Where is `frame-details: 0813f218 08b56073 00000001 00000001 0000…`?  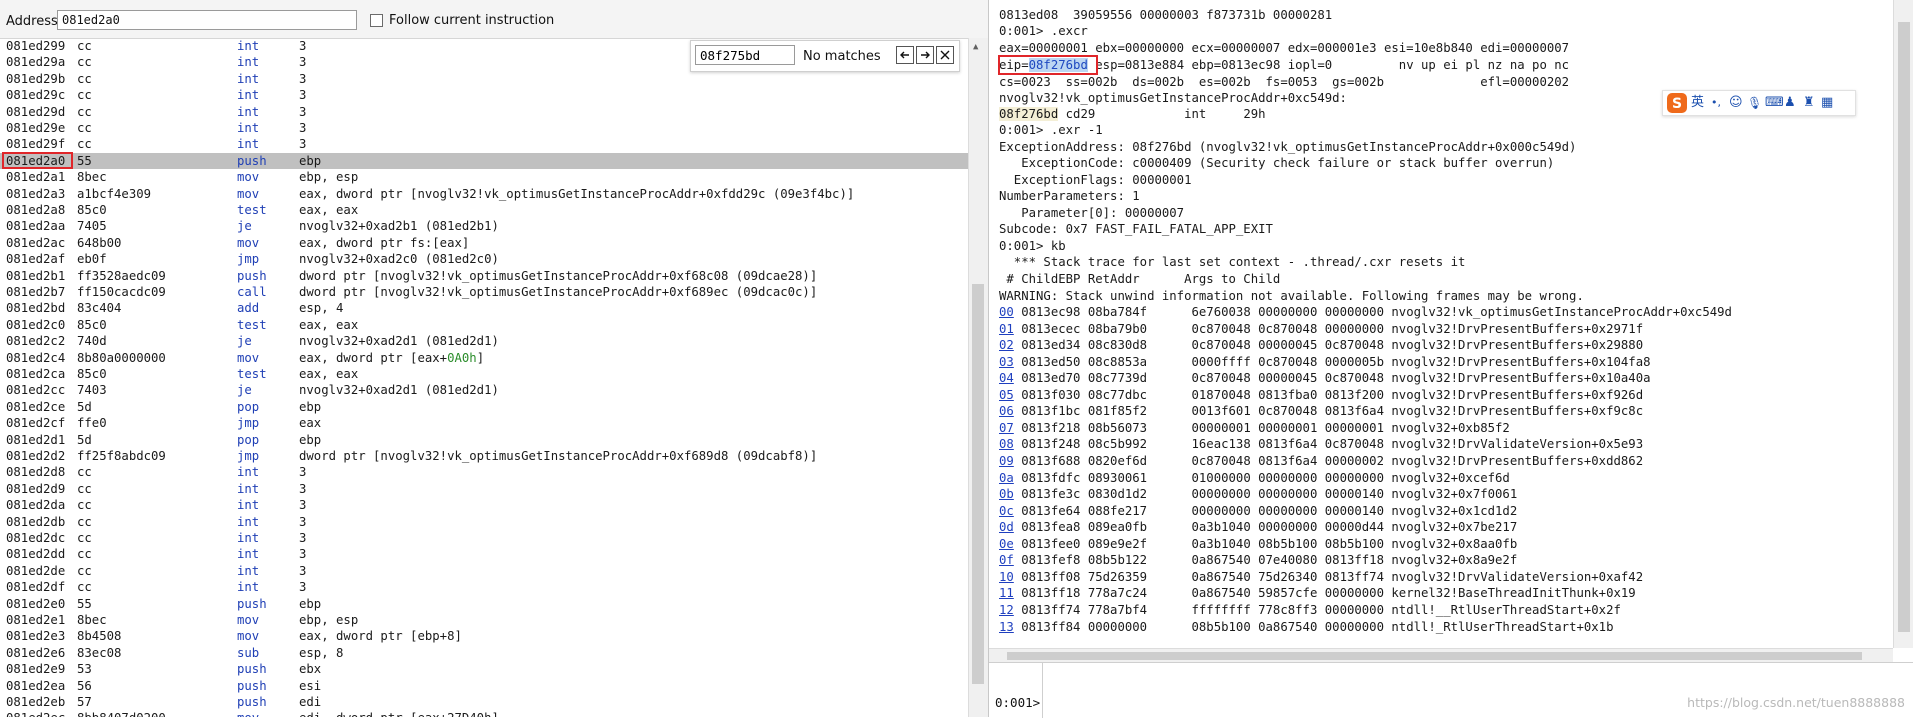
frame-details: 0813f218 08b56073 00000001 00000001 0000… is located at coordinates (1265, 427).